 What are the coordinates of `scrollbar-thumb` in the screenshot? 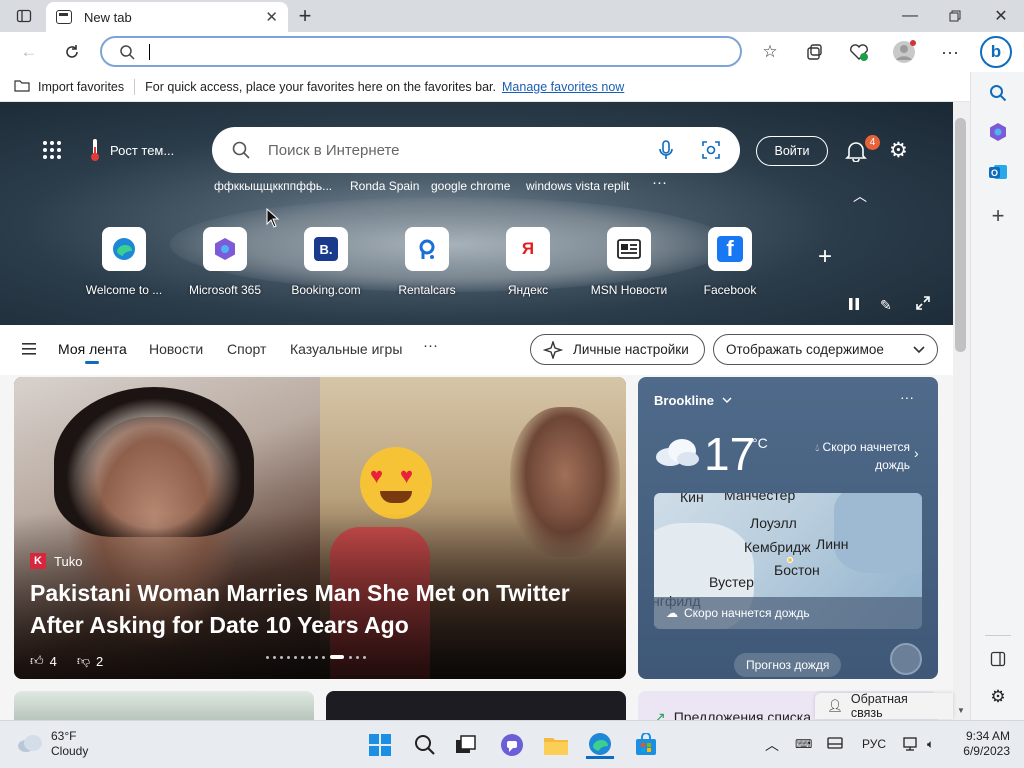 It's located at (960, 235).